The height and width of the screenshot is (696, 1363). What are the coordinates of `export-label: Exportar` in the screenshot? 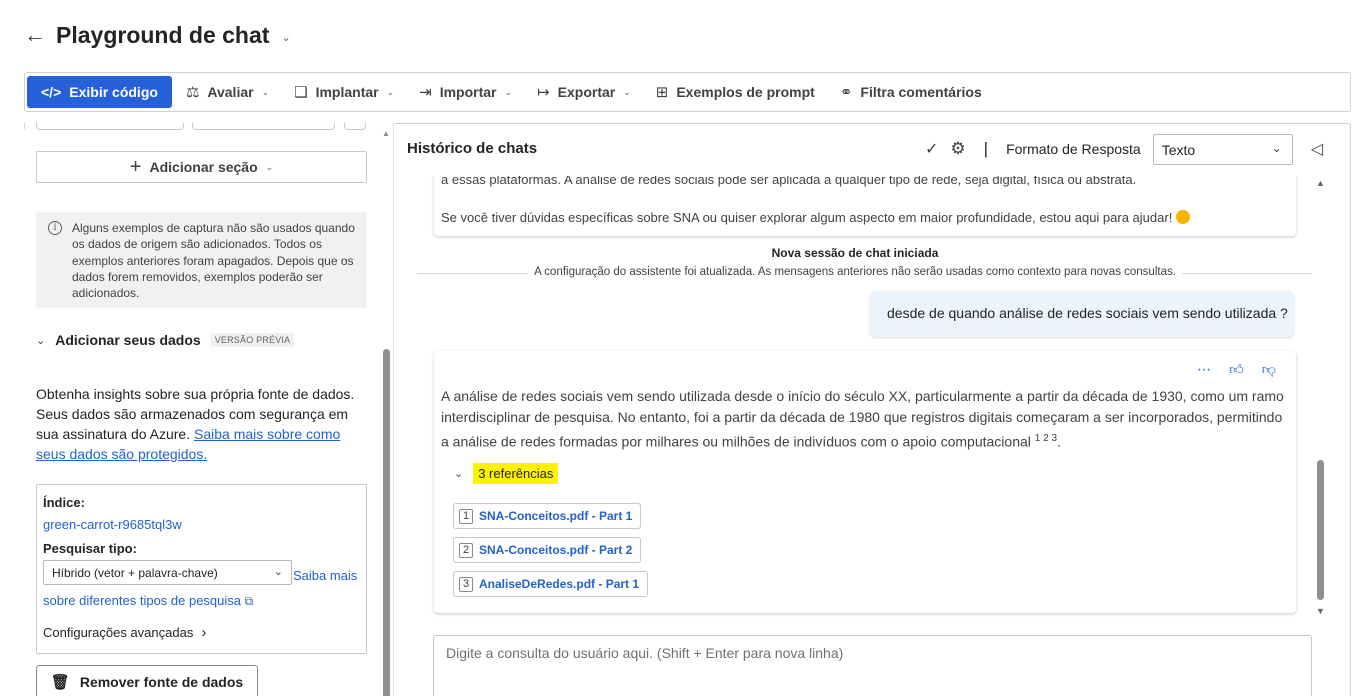 It's located at (586, 92).